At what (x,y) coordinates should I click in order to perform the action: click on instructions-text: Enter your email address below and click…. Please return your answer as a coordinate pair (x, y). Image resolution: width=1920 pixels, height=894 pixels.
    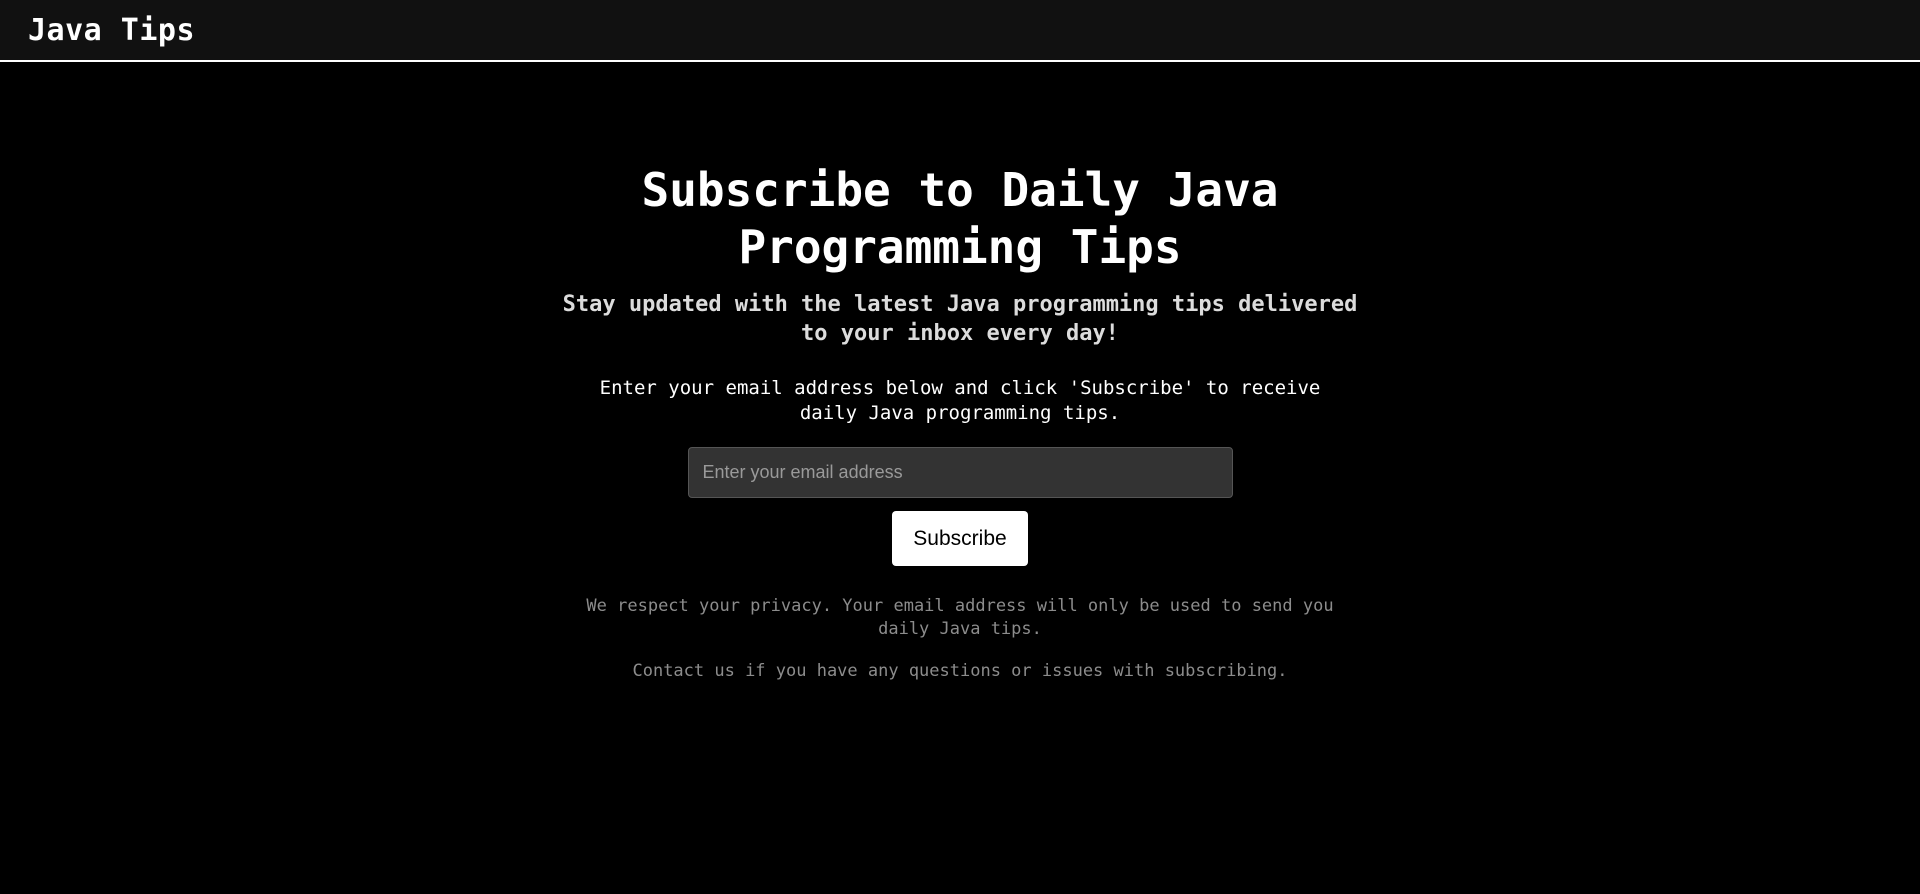
    Looking at the image, I should click on (960, 400).